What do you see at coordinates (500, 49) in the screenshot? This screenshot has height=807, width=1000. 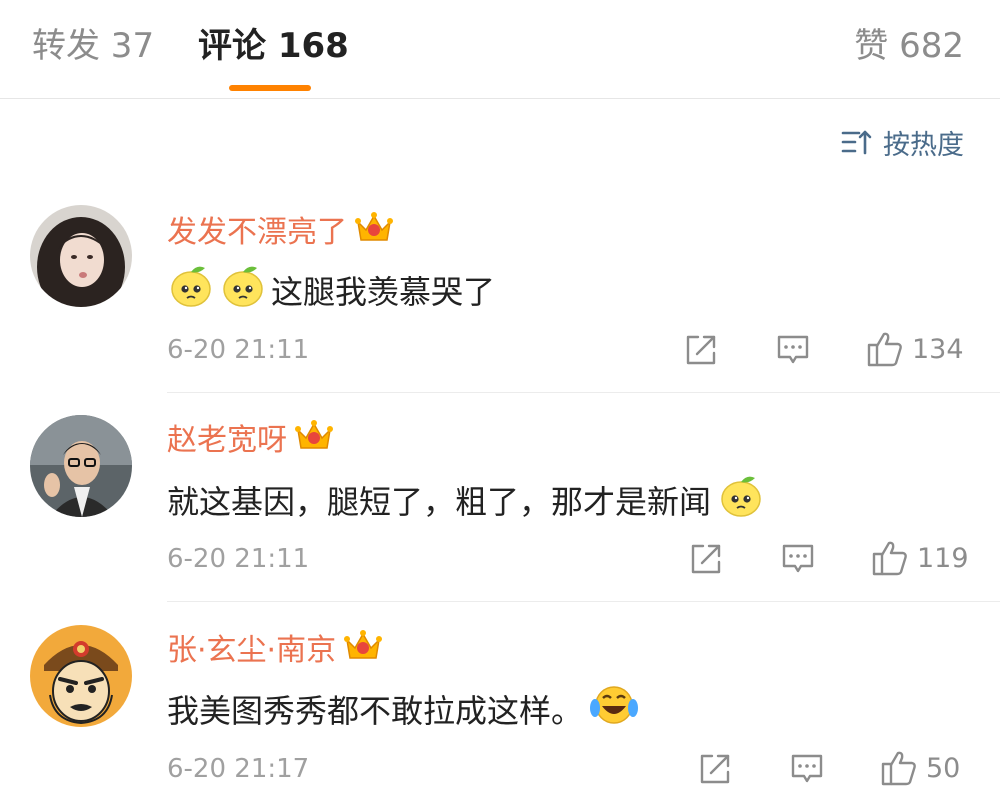 I see `comment-tabs: 转发 37 评论 168 赞 682` at bounding box center [500, 49].